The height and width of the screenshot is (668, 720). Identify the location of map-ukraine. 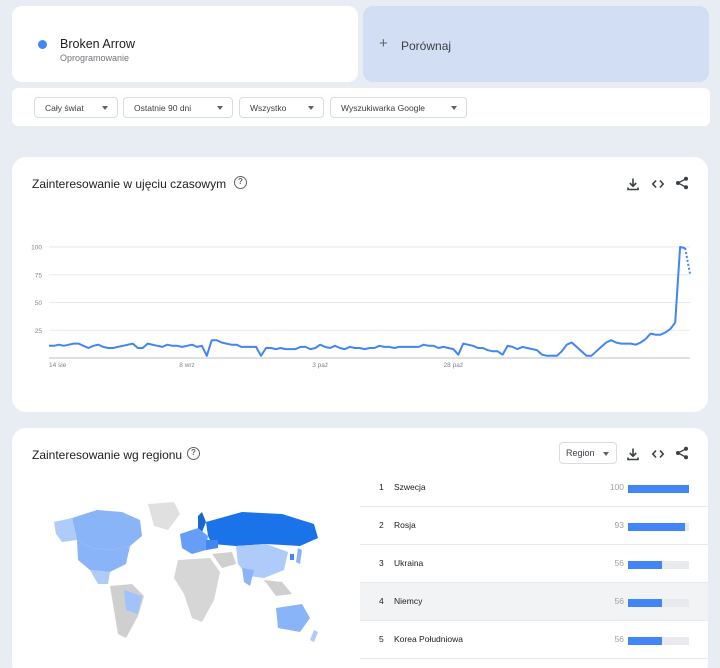
(212, 545).